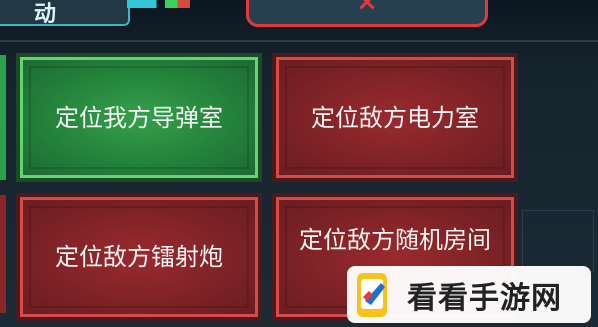 Image resolution: width=598 pixels, height=327 pixels. I want to click on header-stripe, so click(169, 4).